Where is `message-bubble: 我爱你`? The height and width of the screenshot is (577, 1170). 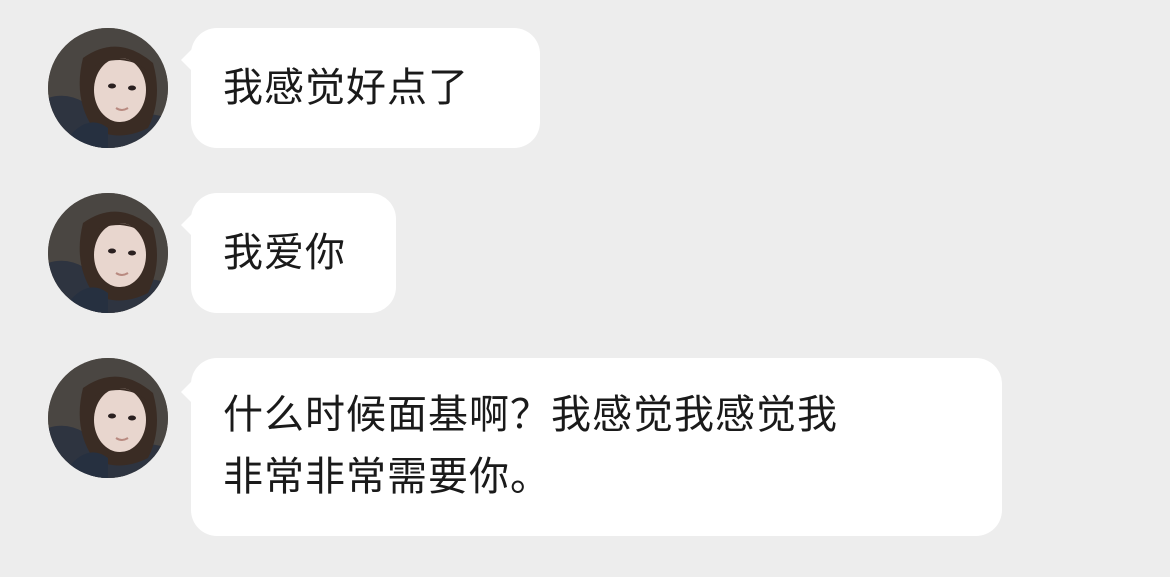 message-bubble: 我爱你 is located at coordinates (288, 253).